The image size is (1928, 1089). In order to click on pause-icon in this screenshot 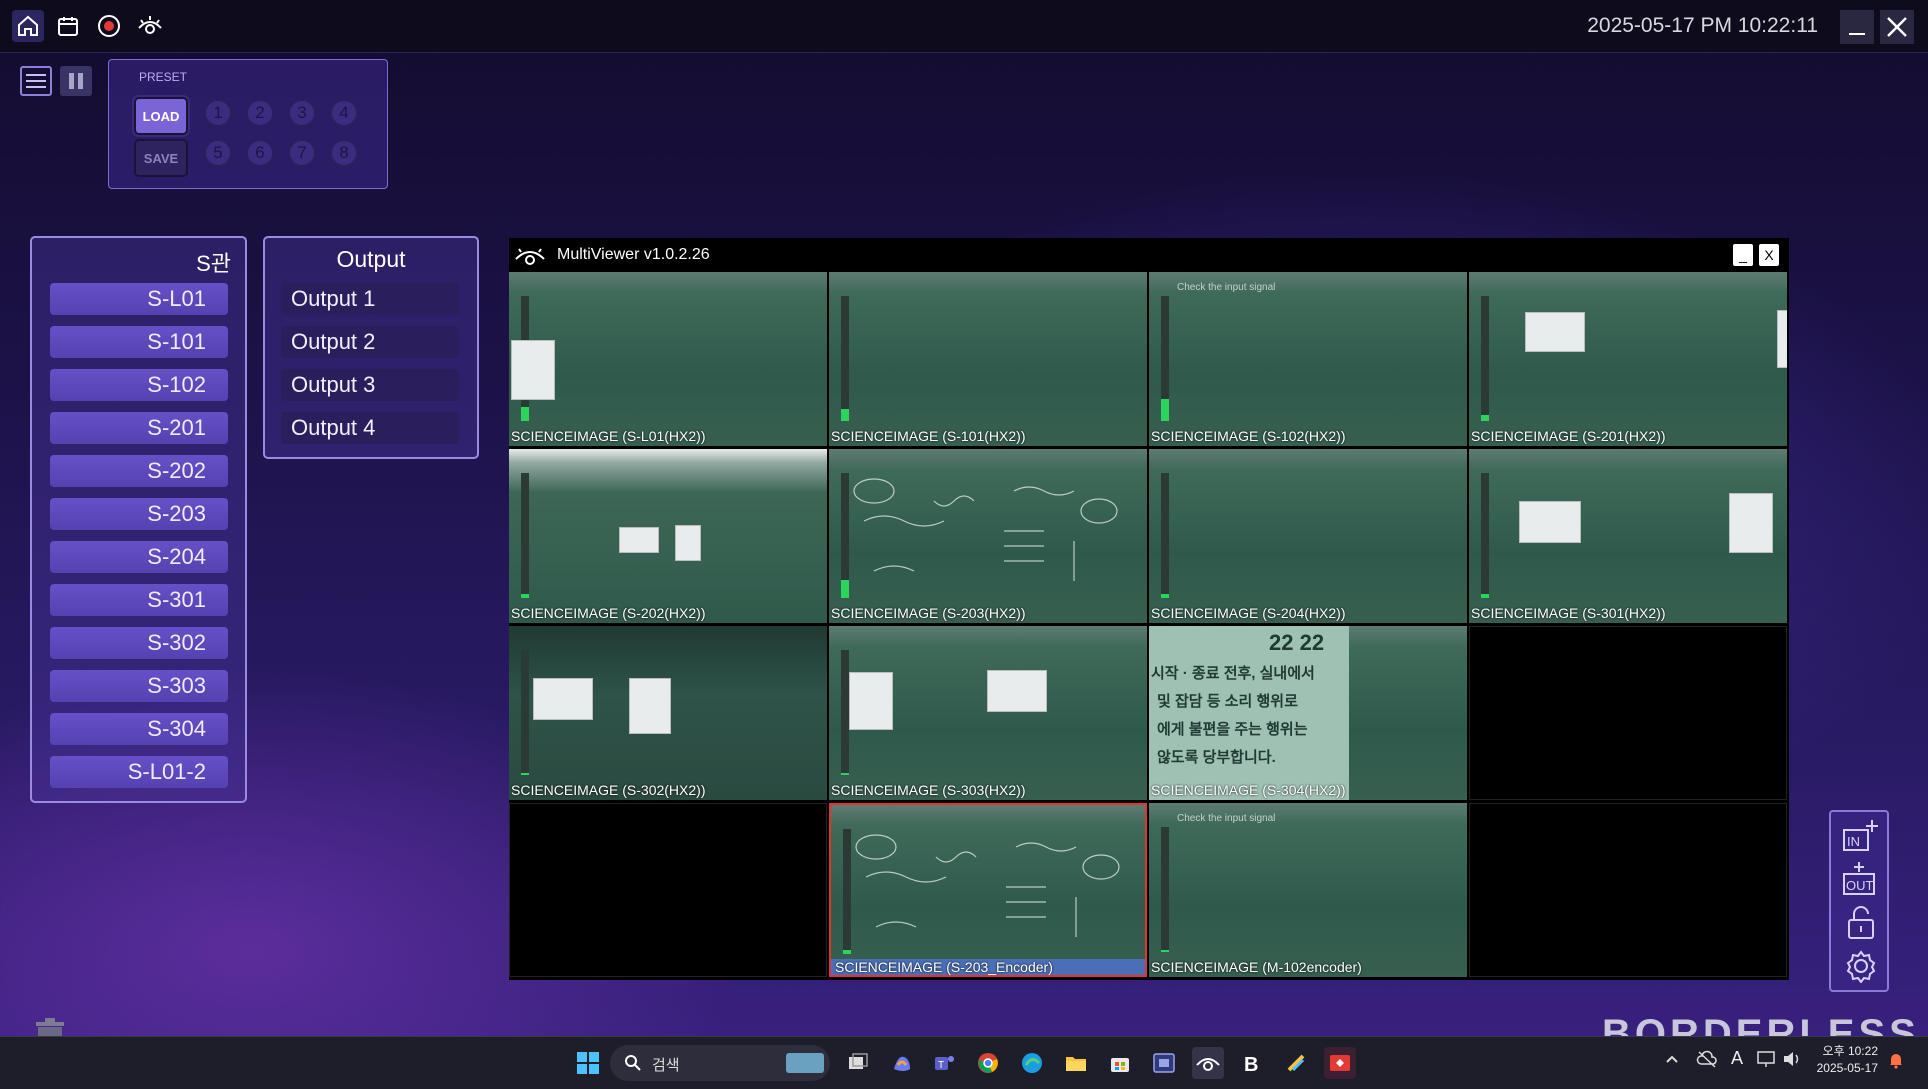, I will do `click(76, 81)`.